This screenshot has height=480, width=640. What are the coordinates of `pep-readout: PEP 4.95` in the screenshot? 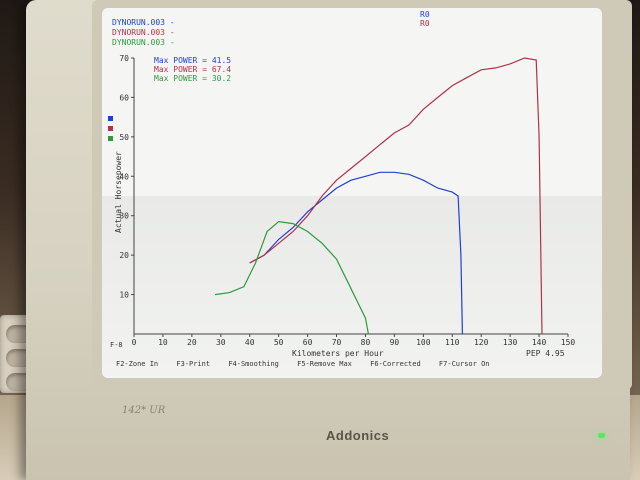 It's located at (545, 353).